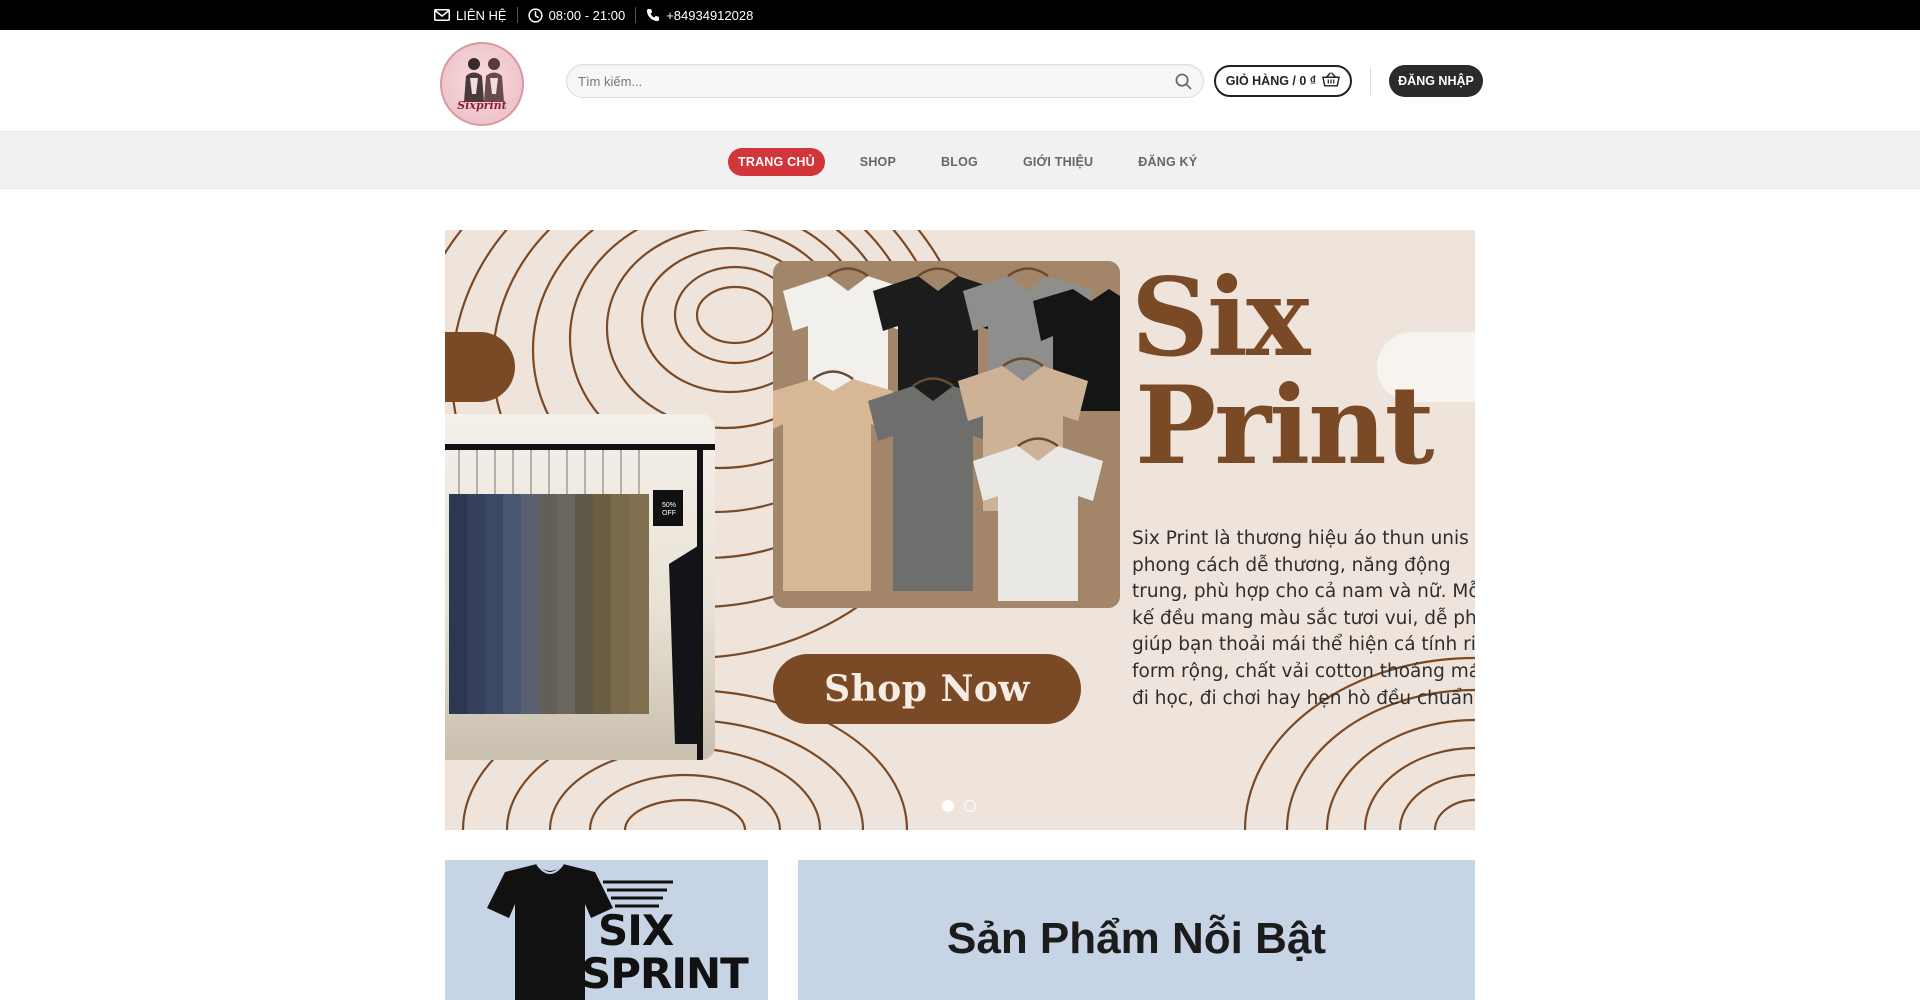 The image size is (1920, 1000). What do you see at coordinates (481, 15) in the screenshot?
I see `contact-label: LIÊN HỆ` at bounding box center [481, 15].